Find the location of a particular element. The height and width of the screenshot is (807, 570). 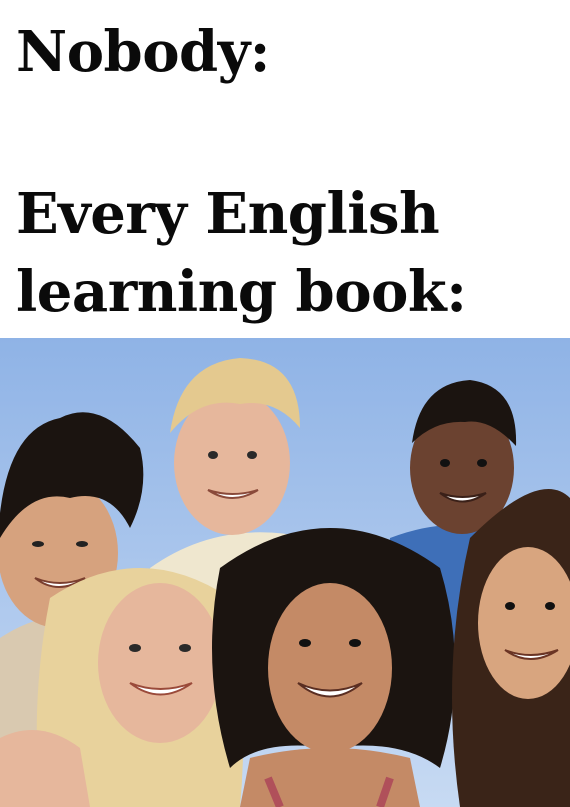

caption-nobody: Nobody: is located at coordinates (143, 52).